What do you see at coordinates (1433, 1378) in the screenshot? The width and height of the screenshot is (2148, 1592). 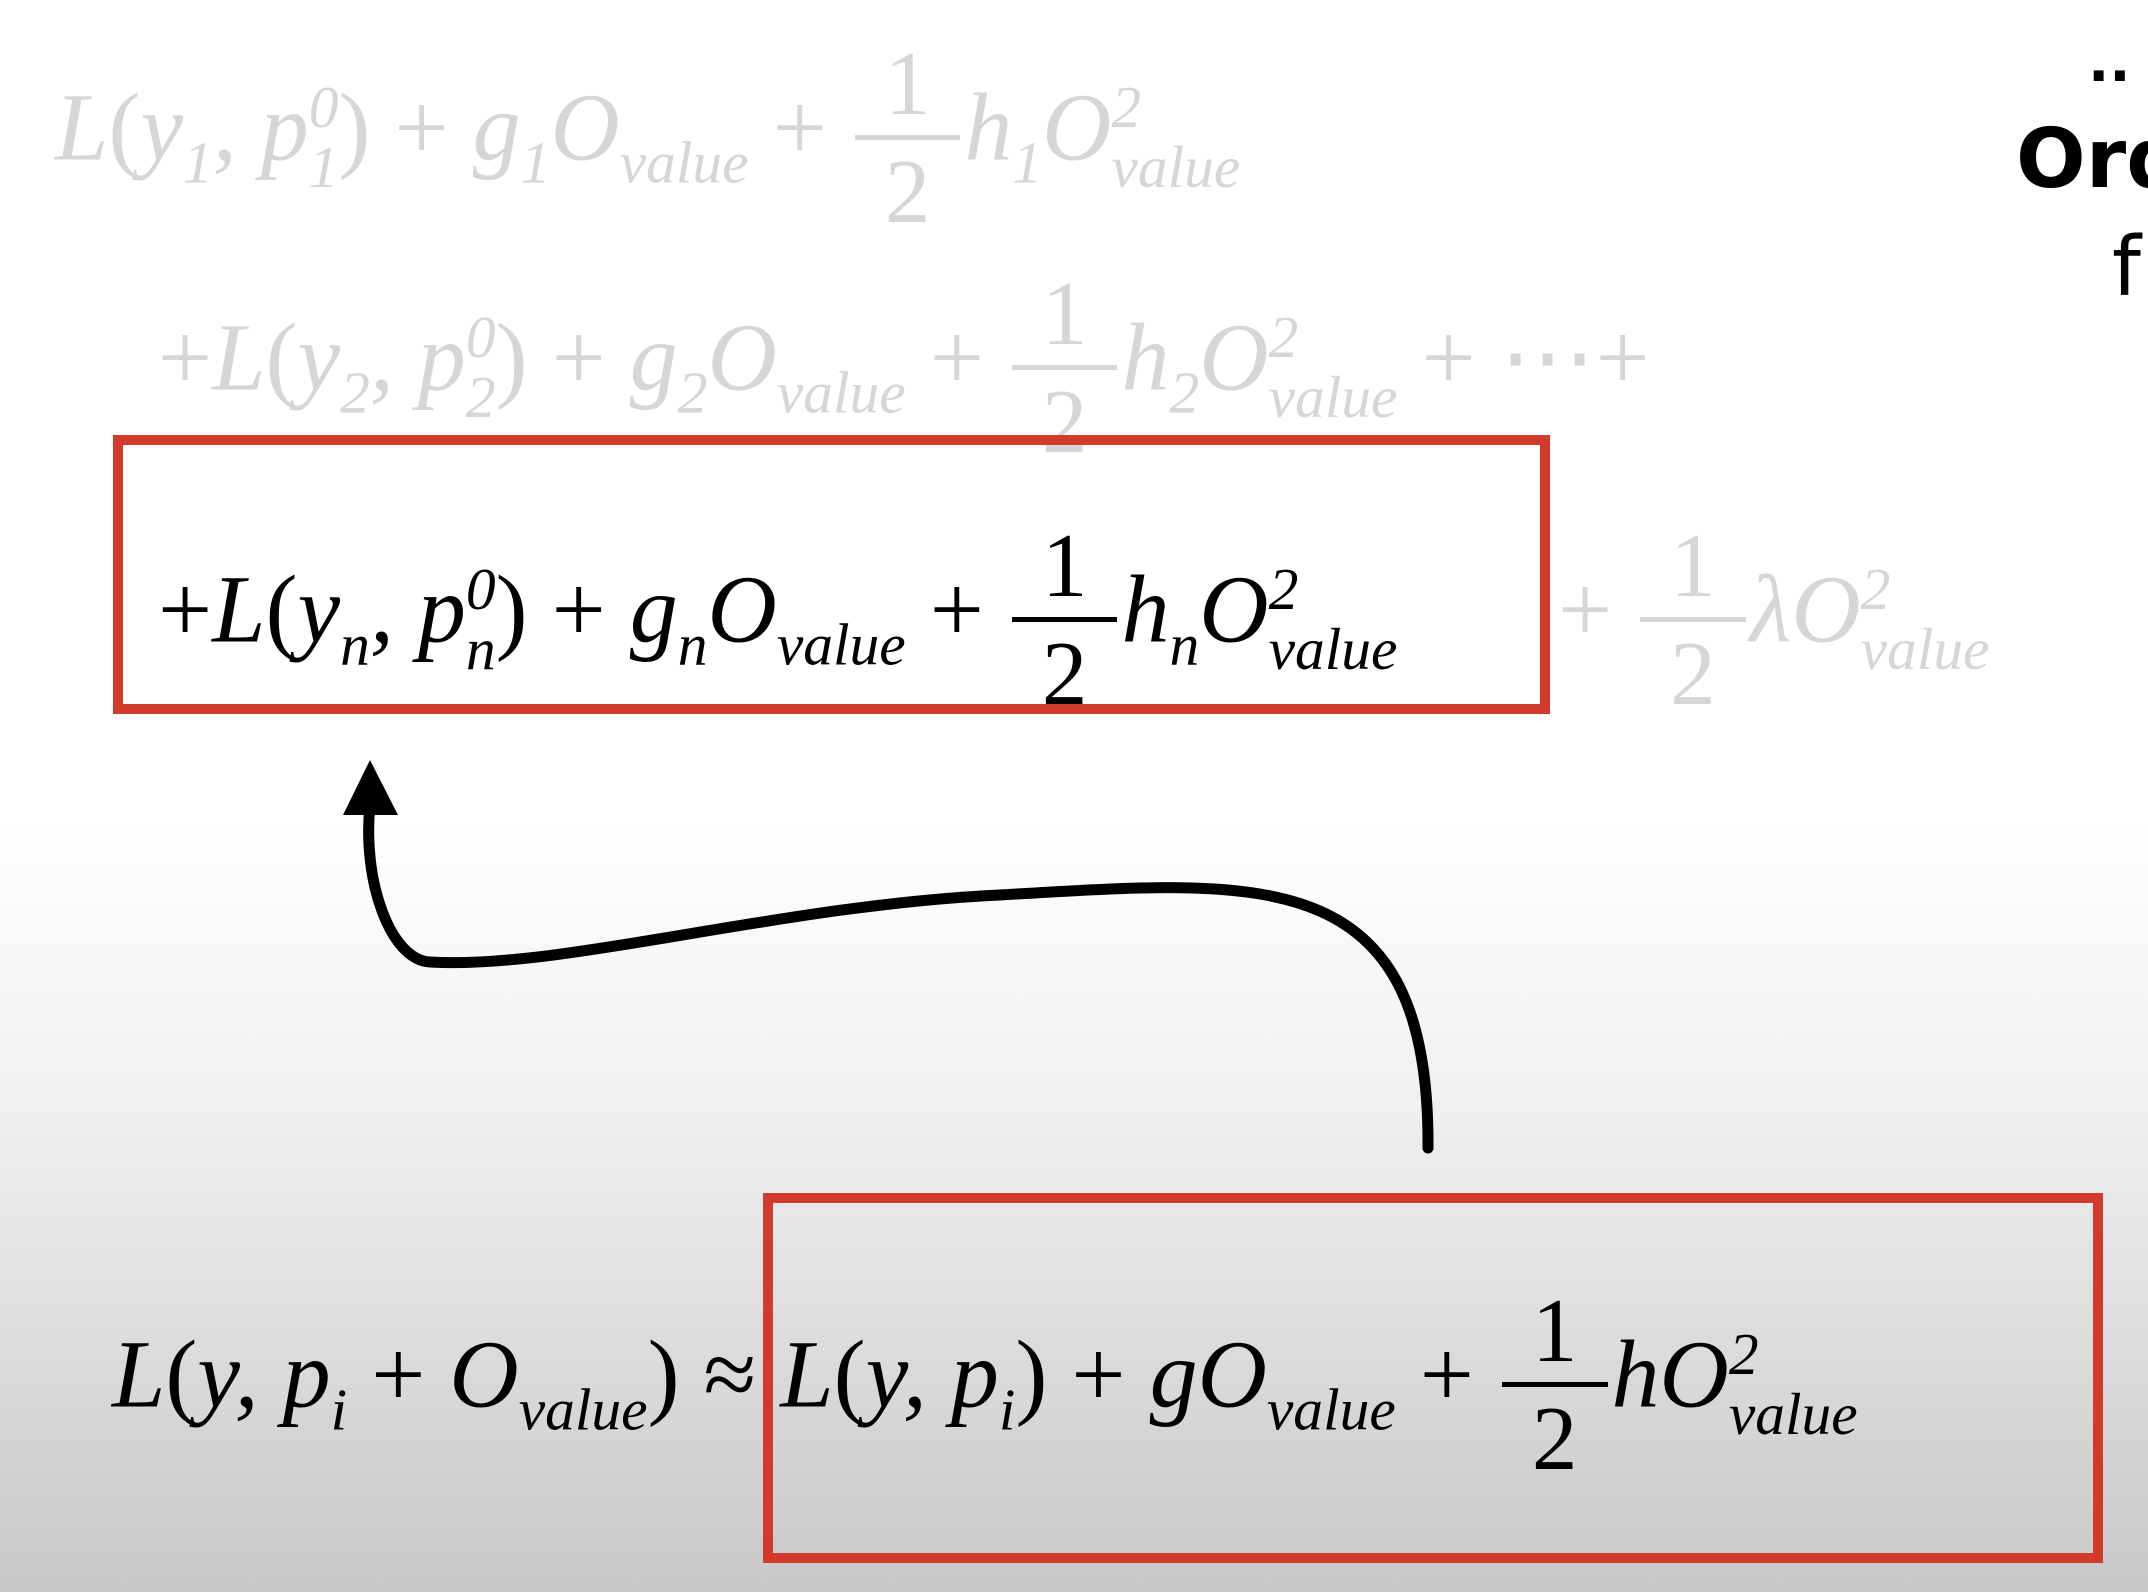 I see `highlight-box-bottom` at bounding box center [1433, 1378].